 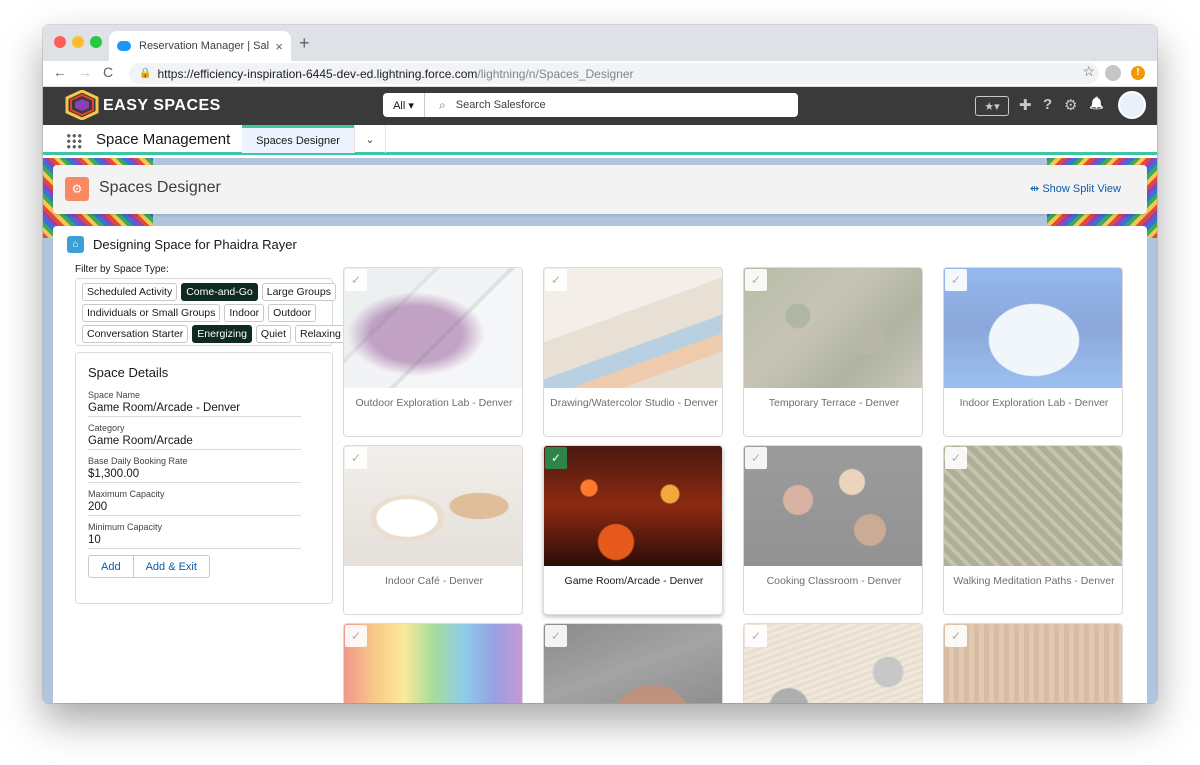 What do you see at coordinates (128, 372) in the screenshot?
I see `details-title: Space Details` at bounding box center [128, 372].